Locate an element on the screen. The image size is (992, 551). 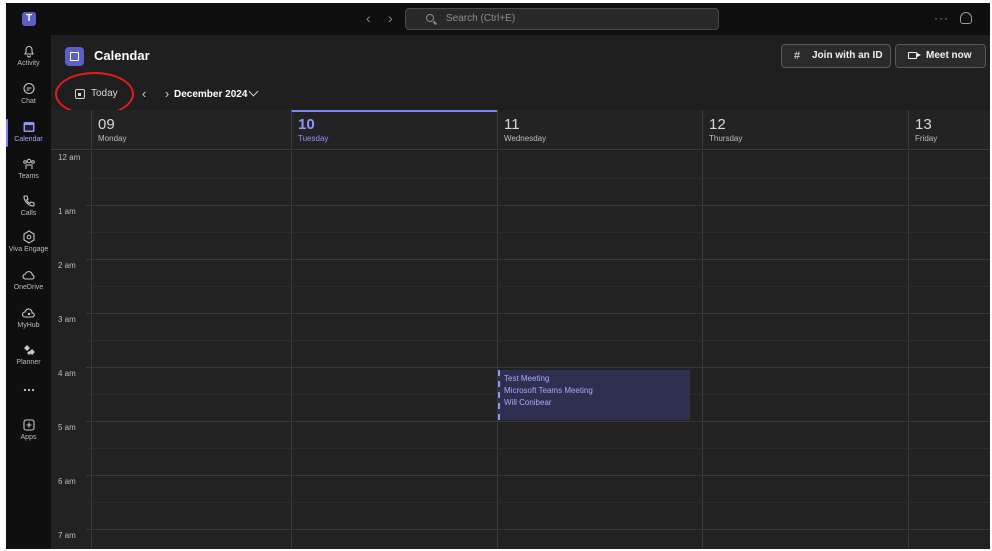
rail-item-label: Teams is located at coordinates (28, 176).